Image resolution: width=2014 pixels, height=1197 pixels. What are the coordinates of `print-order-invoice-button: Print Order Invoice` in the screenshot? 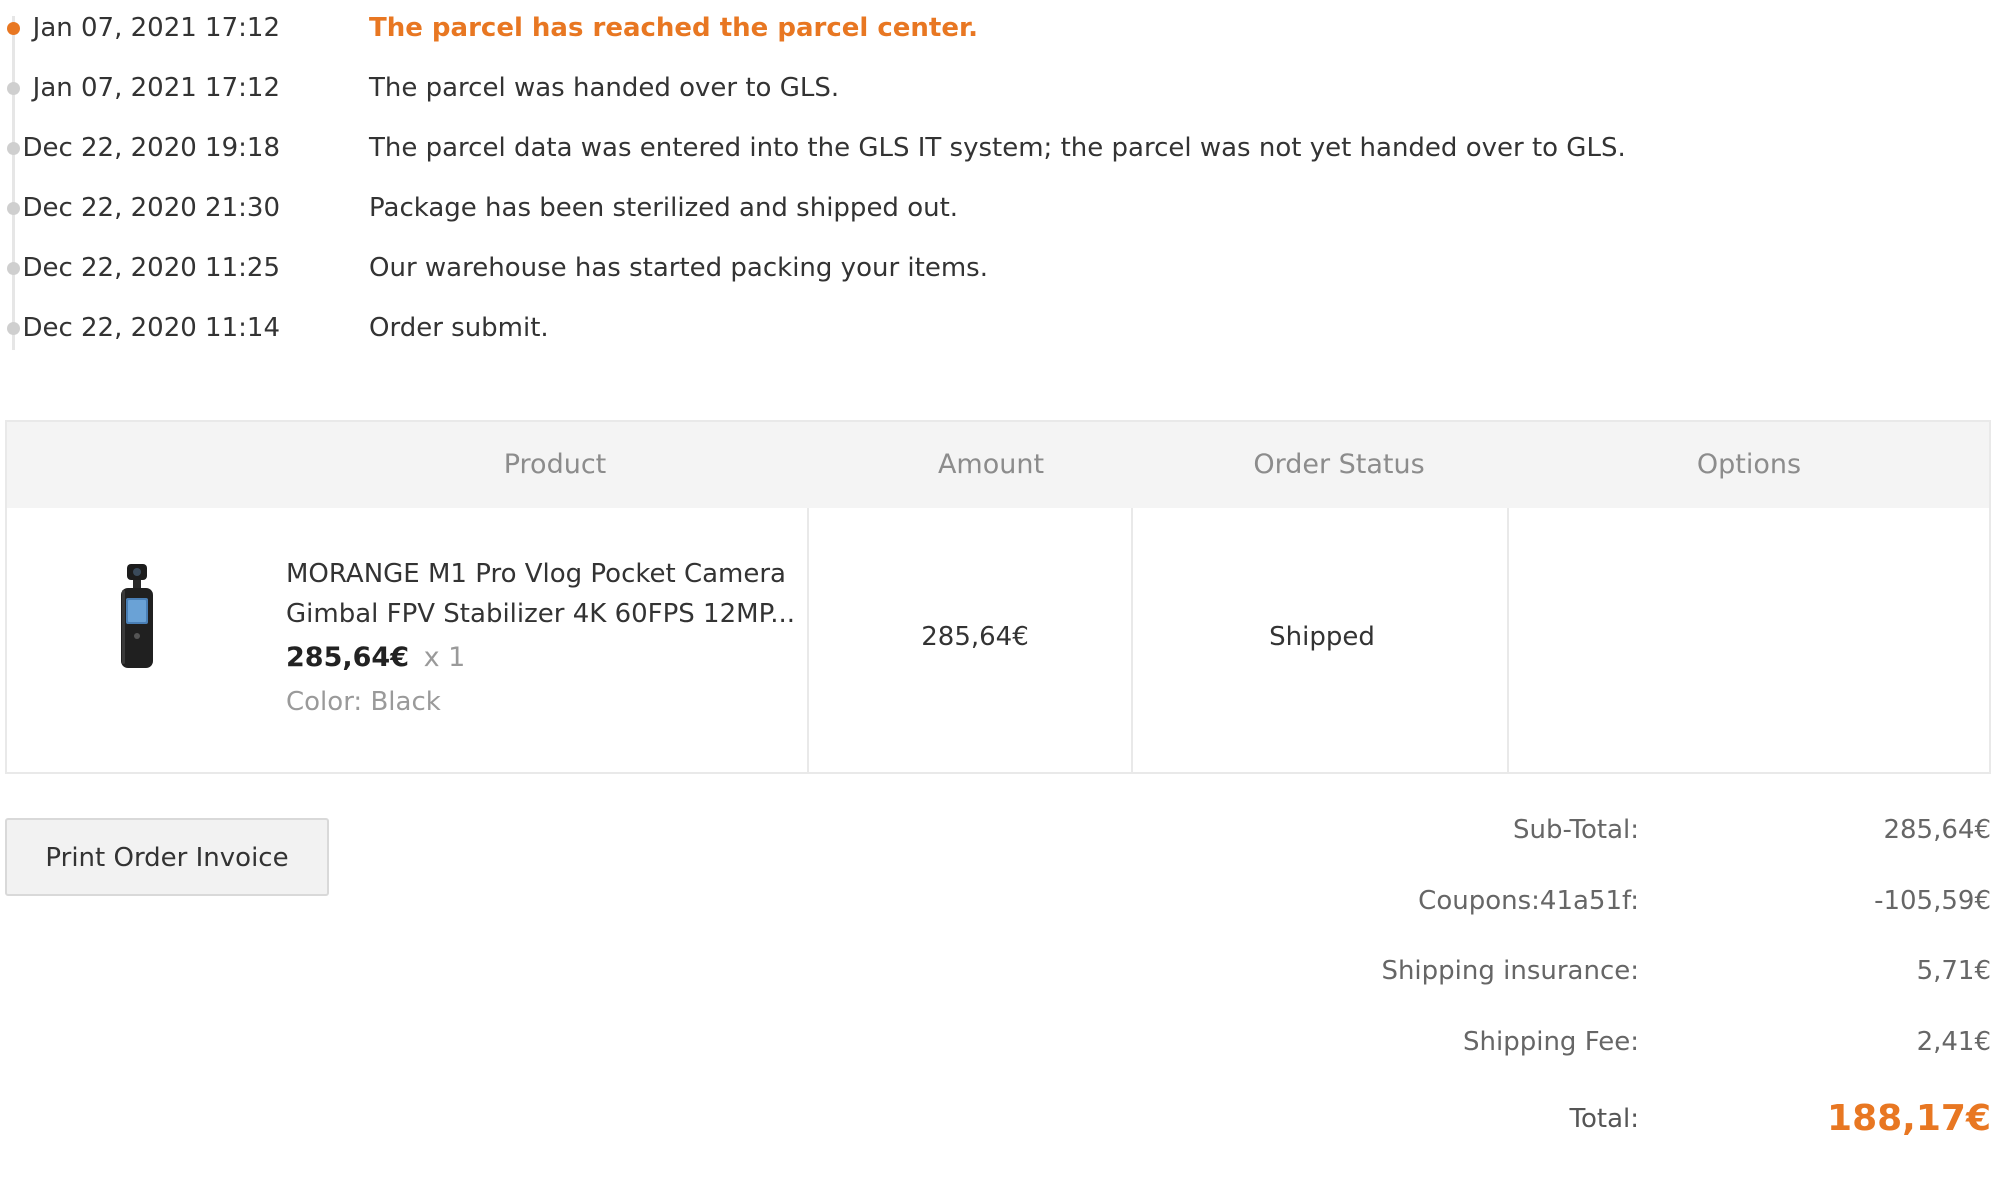 It's located at (167, 857).